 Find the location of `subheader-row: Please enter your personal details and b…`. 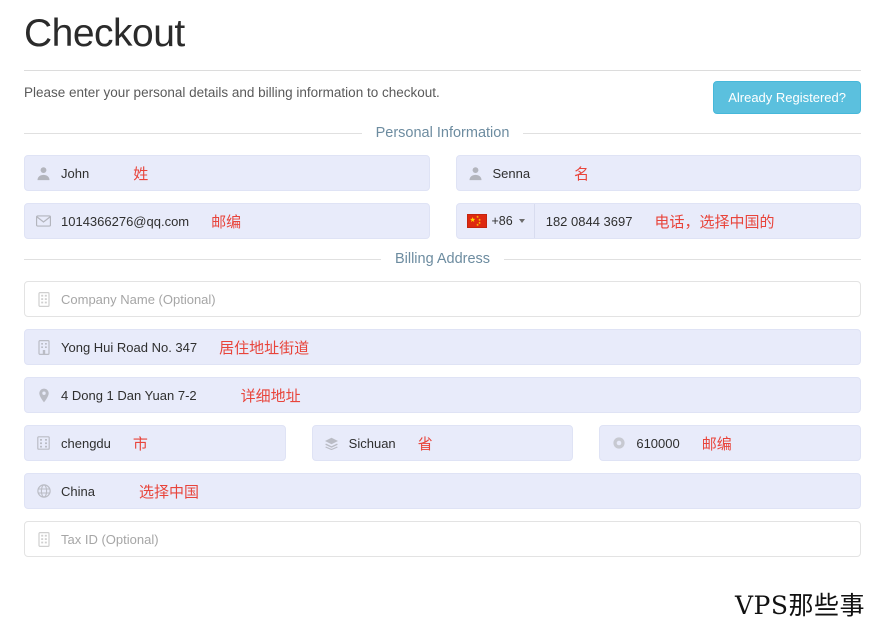

subheader-row: Please enter your personal details and b… is located at coordinates (442, 94).